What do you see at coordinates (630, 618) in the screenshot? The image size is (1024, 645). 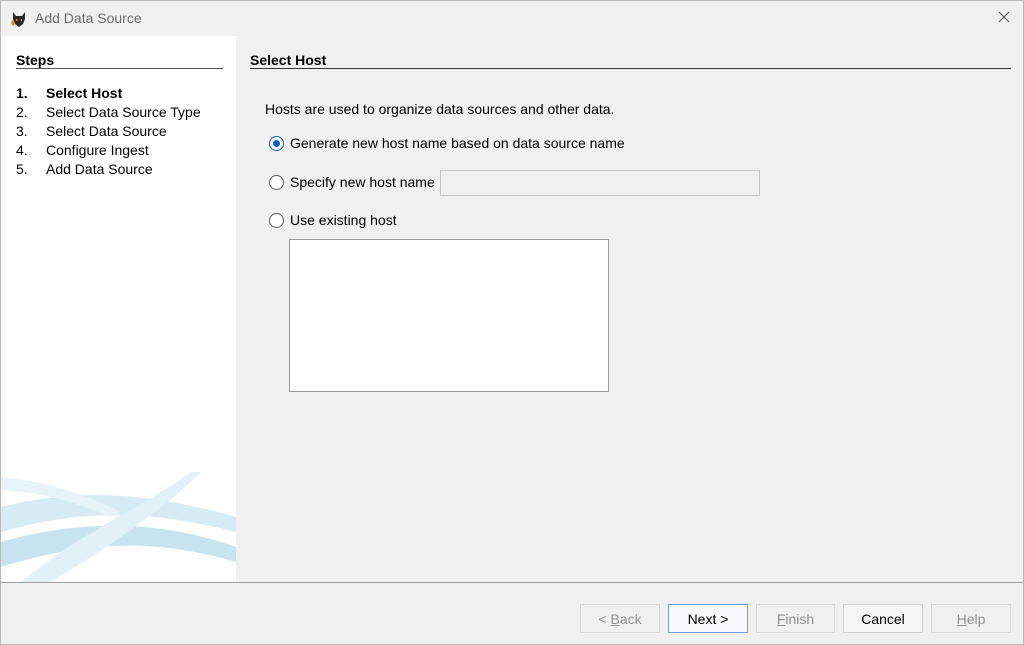 I see `back-rest: ack` at bounding box center [630, 618].